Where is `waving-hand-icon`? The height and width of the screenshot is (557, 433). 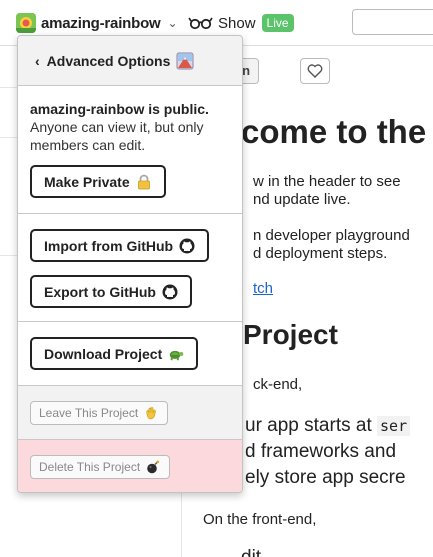 waving-hand-icon is located at coordinates (151, 413).